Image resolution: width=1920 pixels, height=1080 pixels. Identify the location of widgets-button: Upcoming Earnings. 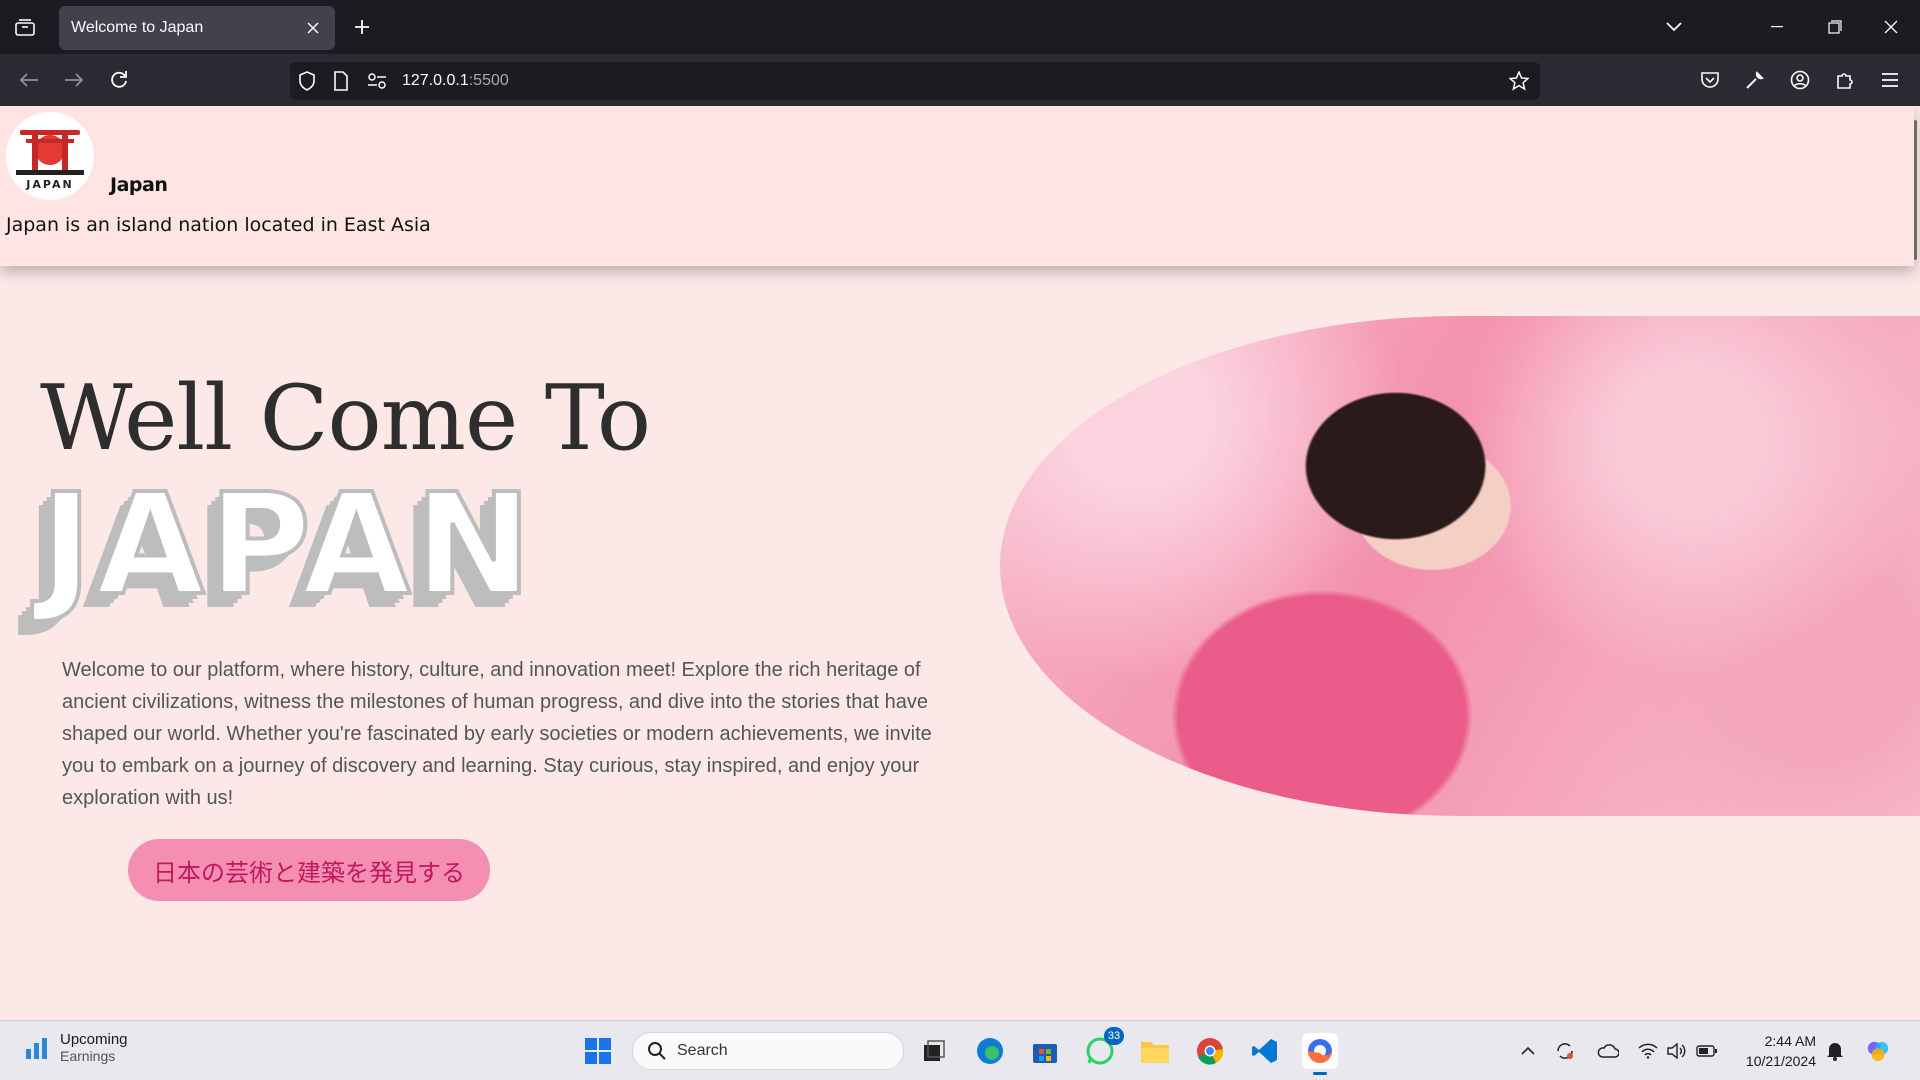
(76, 1047).